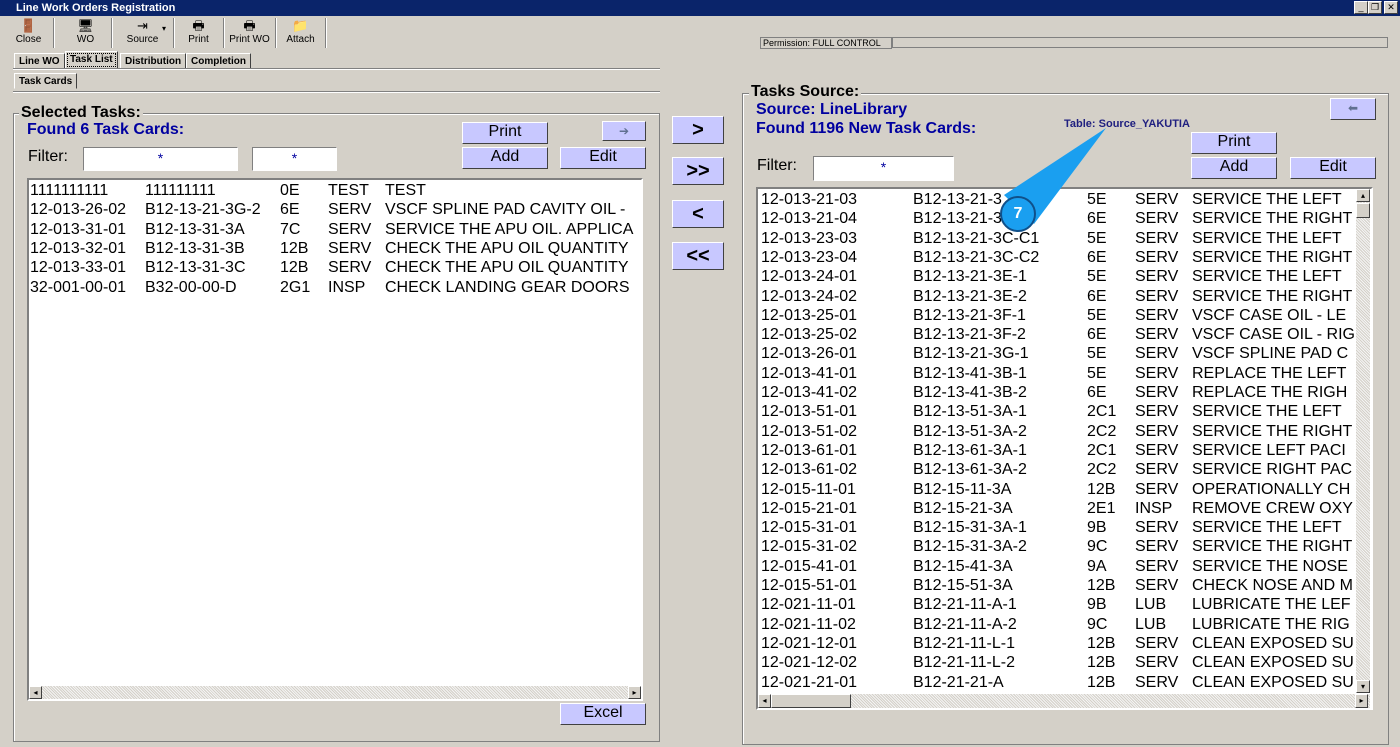 This screenshot has width=1400, height=747. Describe the element at coordinates (1272, 508) in the screenshot. I see `description-cell: REMOVE CREW OXY` at that location.